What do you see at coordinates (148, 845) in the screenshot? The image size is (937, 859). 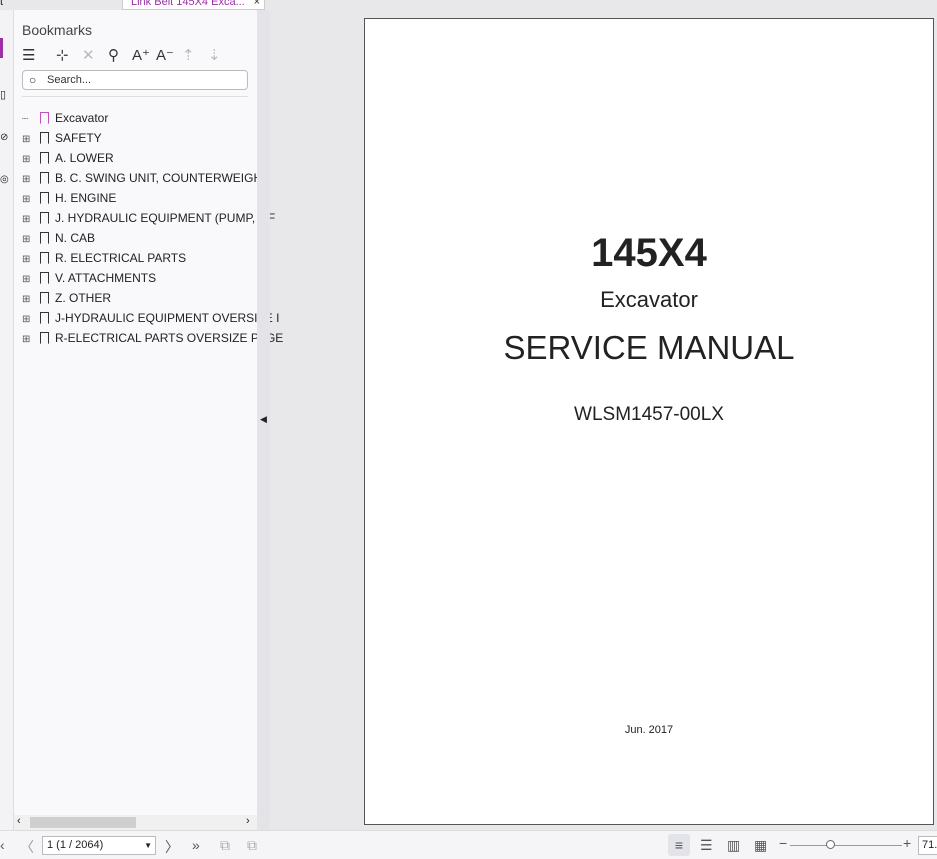 I see `chevron-down-icon: ▼` at bounding box center [148, 845].